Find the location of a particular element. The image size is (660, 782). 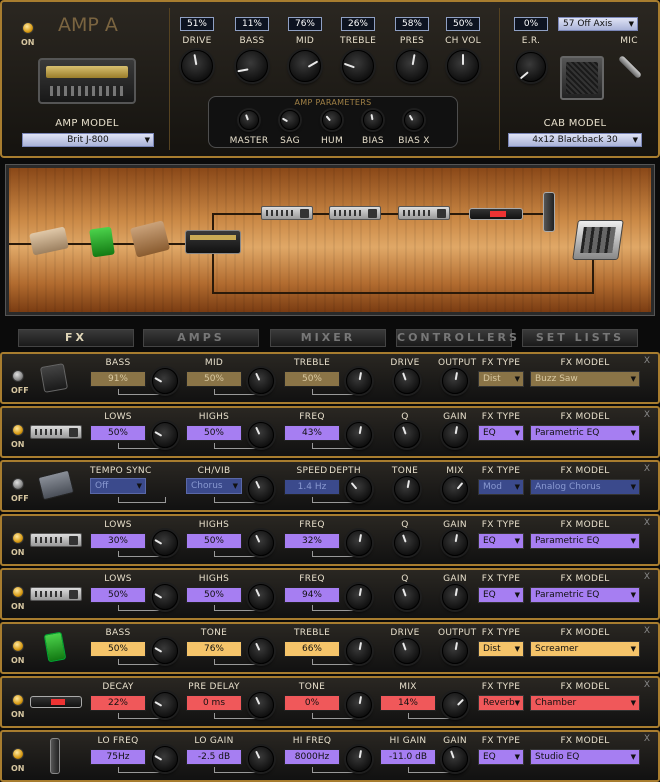

tab-mixer: MIXER is located at coordinates (328, 338).